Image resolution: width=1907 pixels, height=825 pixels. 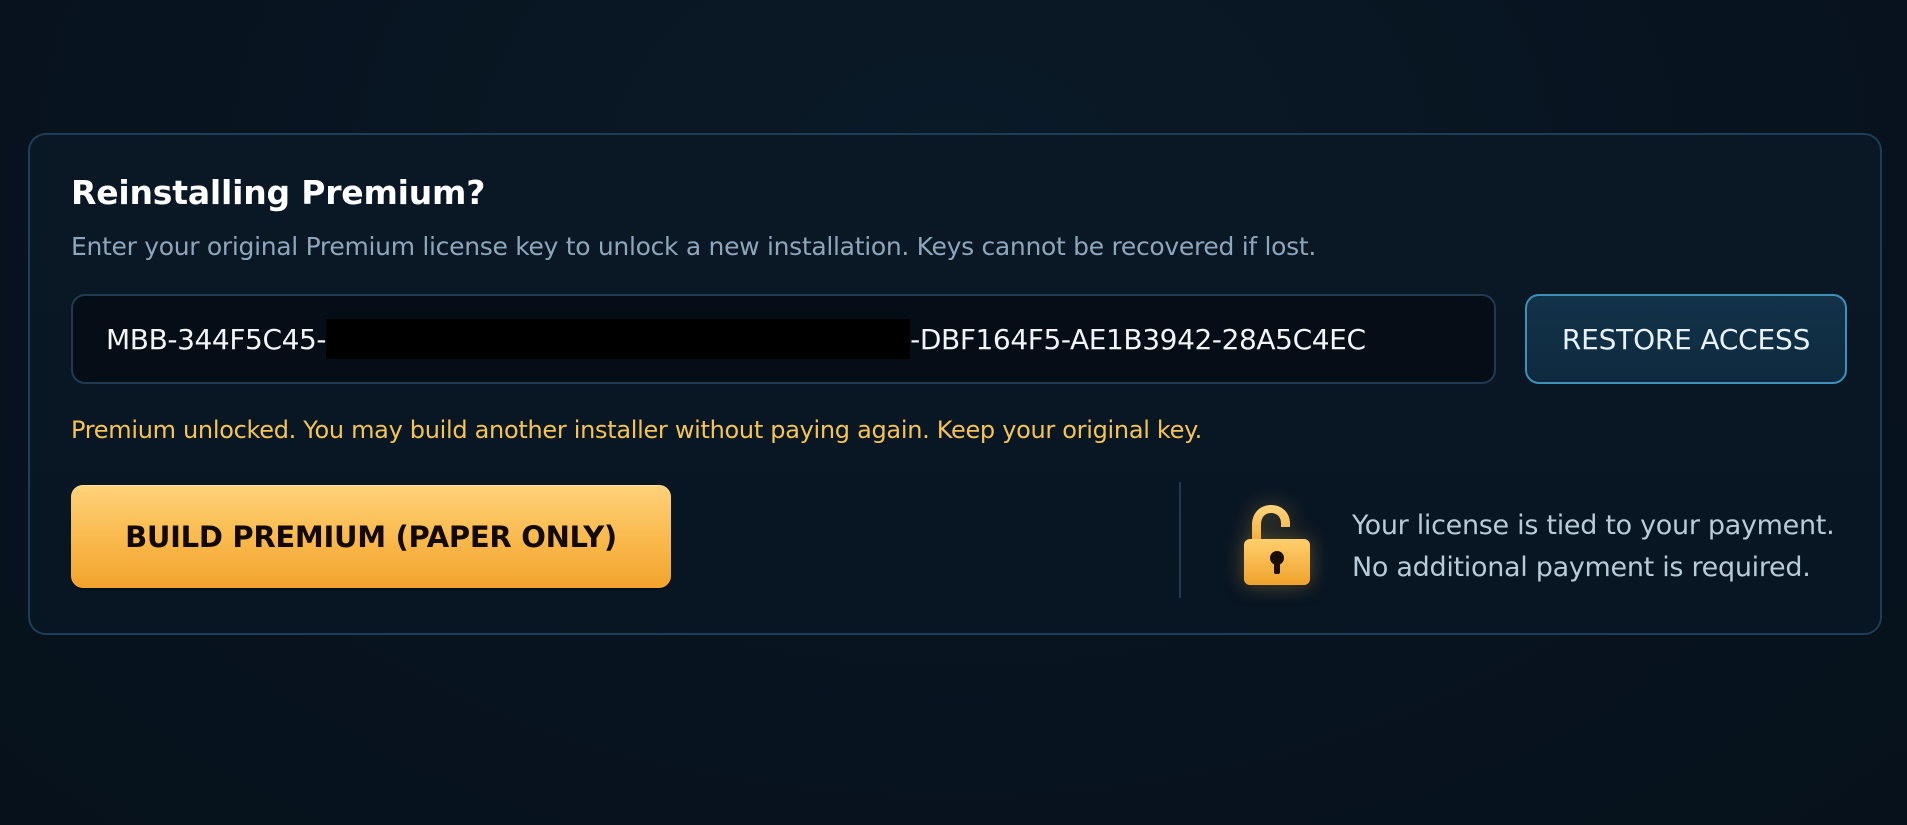 I want to click on vertical-divider, so click(x=1180, y=540).